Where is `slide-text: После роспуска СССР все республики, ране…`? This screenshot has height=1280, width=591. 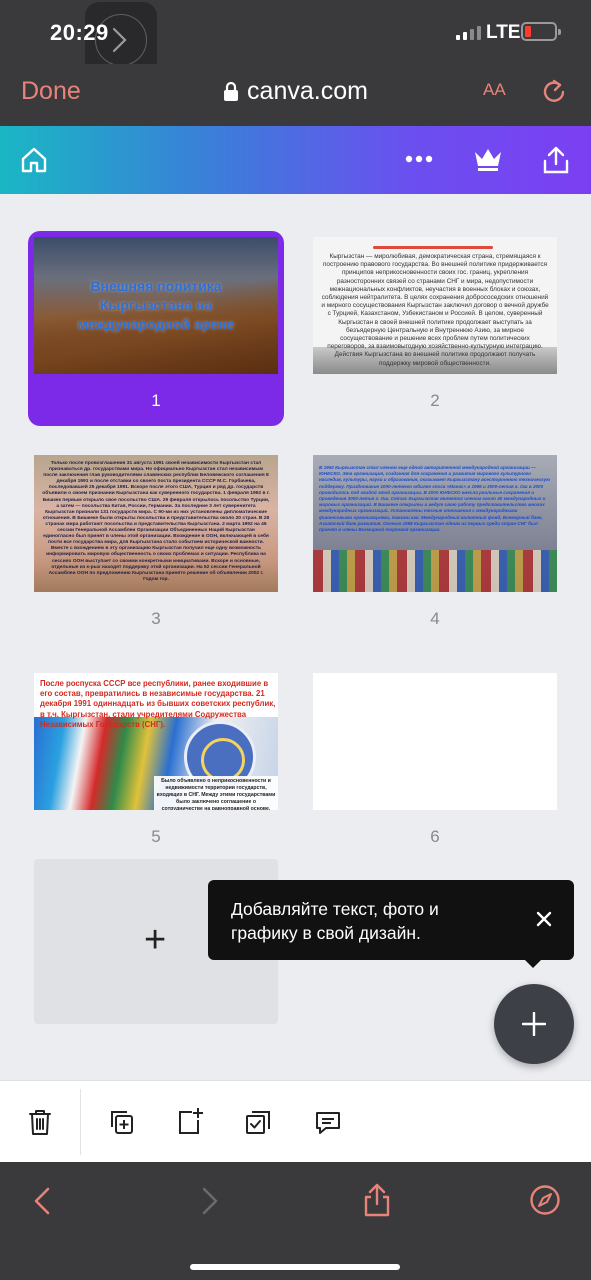
slide-text: После роспуска СССР все республики, ране… is located at coordinates (158, 704).